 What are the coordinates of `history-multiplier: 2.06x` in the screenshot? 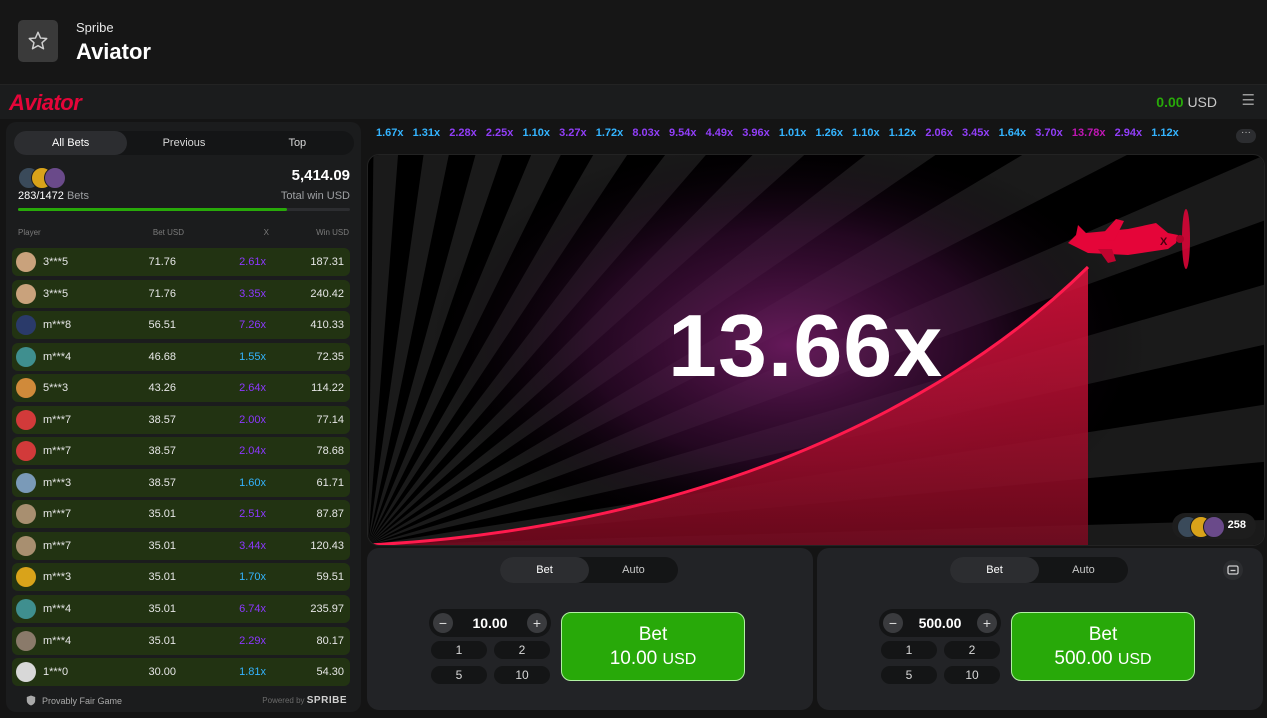 It's located at (939, 133).